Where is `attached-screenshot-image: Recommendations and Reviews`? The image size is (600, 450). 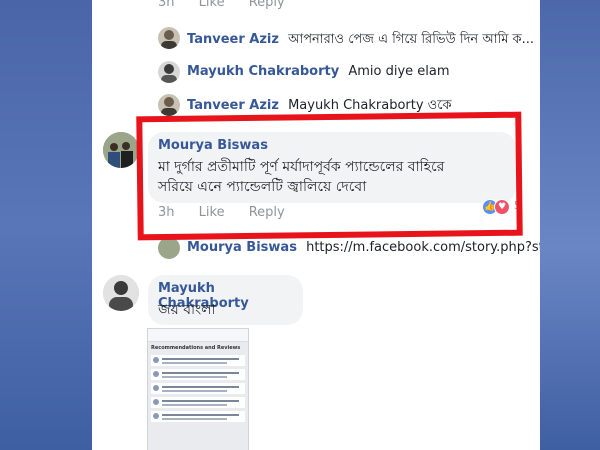 attached-screenshot-image: Recommendations and Reviews is located at coordinates (198, 389).